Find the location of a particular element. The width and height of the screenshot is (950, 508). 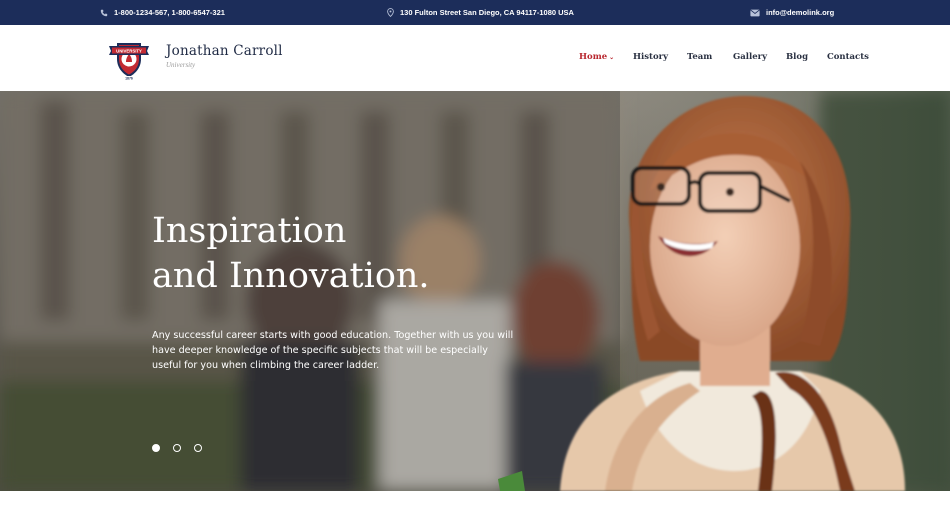

hero-title-line-2: and Innovation. is located at coordinates (291, 276).